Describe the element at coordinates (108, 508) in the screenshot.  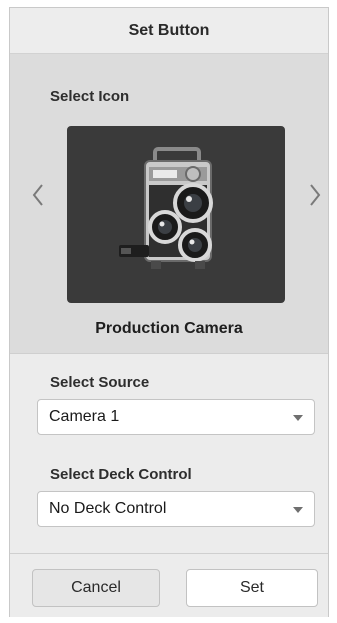
I see `deck-control-select-value: No Deck Control` at that location.